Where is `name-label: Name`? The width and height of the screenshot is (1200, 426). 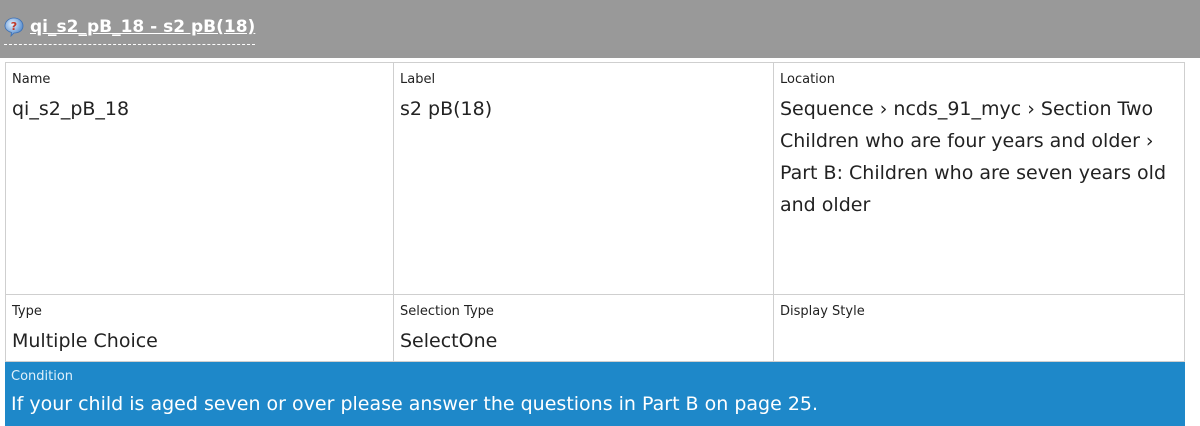 name-label: Name is located at coordinates (31, 79).